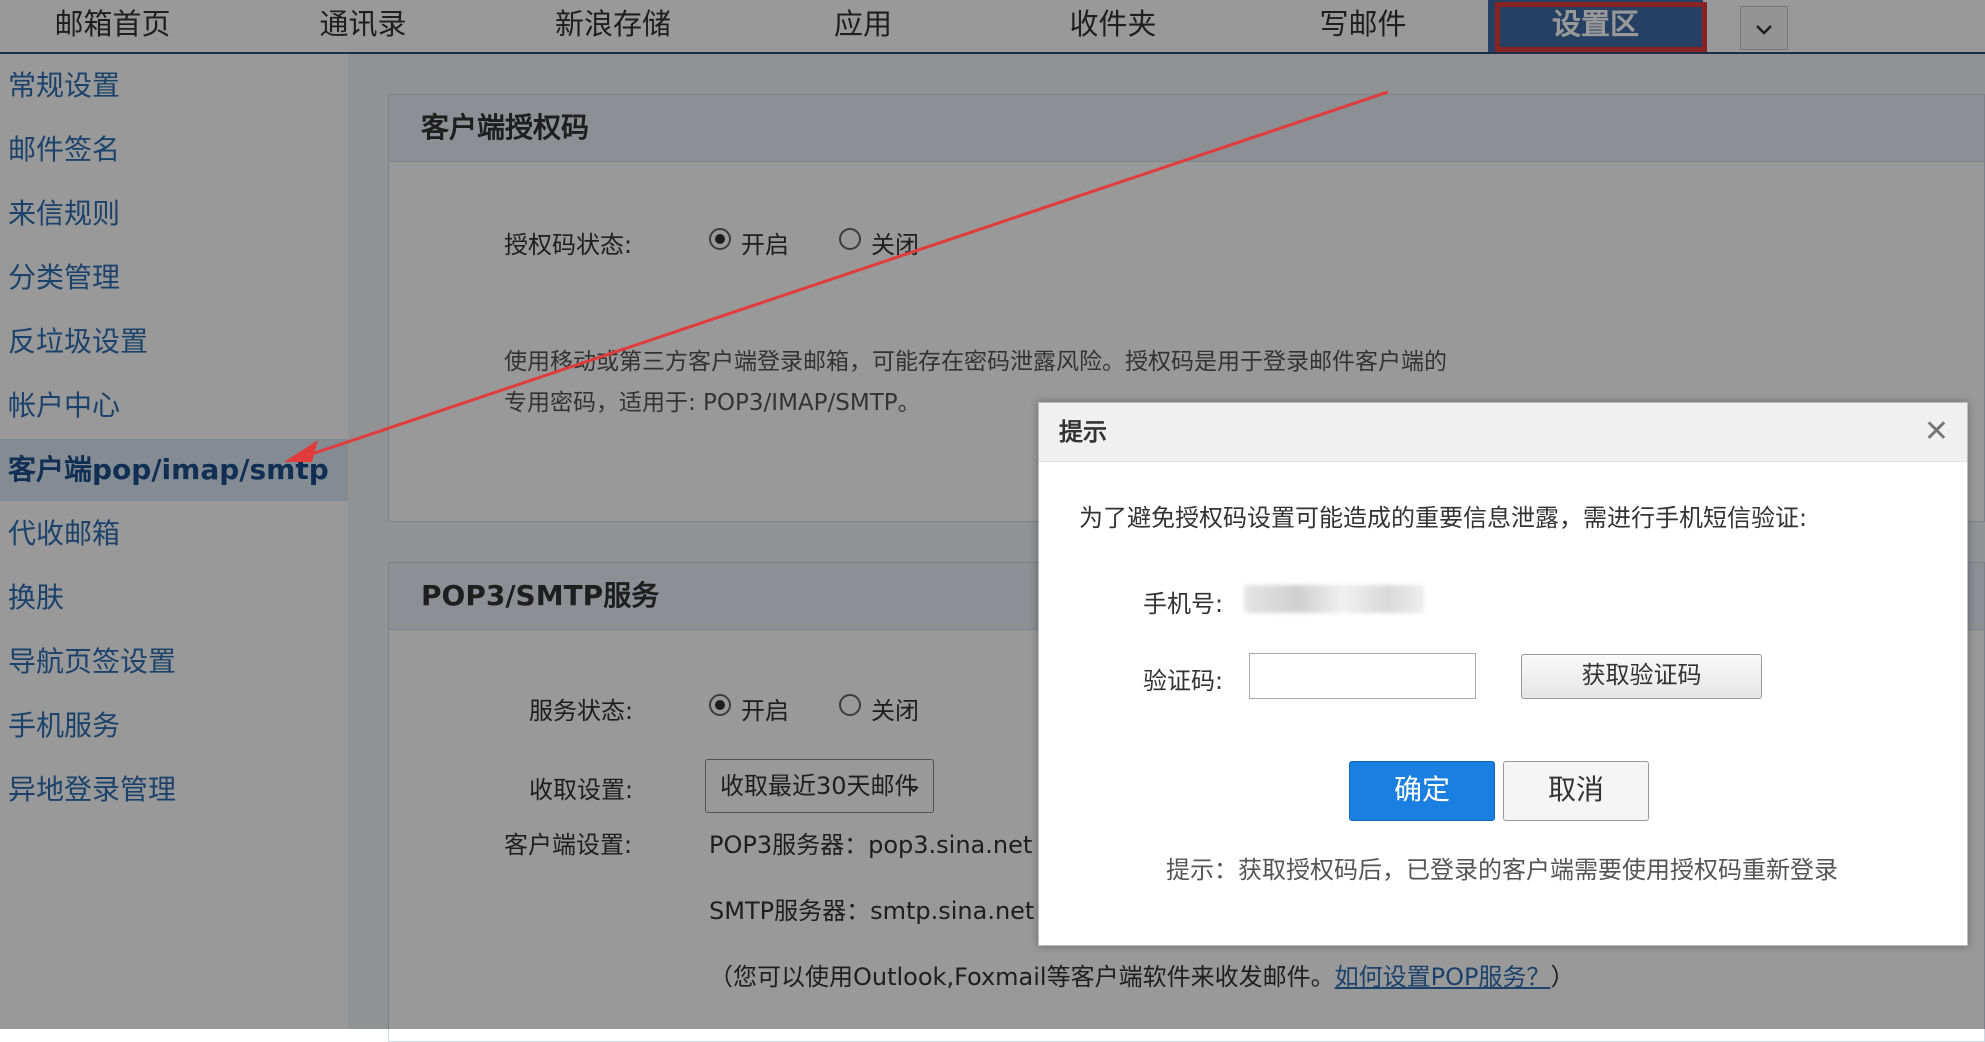 The width and height of the screenshot is (1985, 1042). I want to click on dialog-message: 为了避免授权码设置可能造成的重要信息泄露，需进行手机短信验证:, so click(1443, 518).